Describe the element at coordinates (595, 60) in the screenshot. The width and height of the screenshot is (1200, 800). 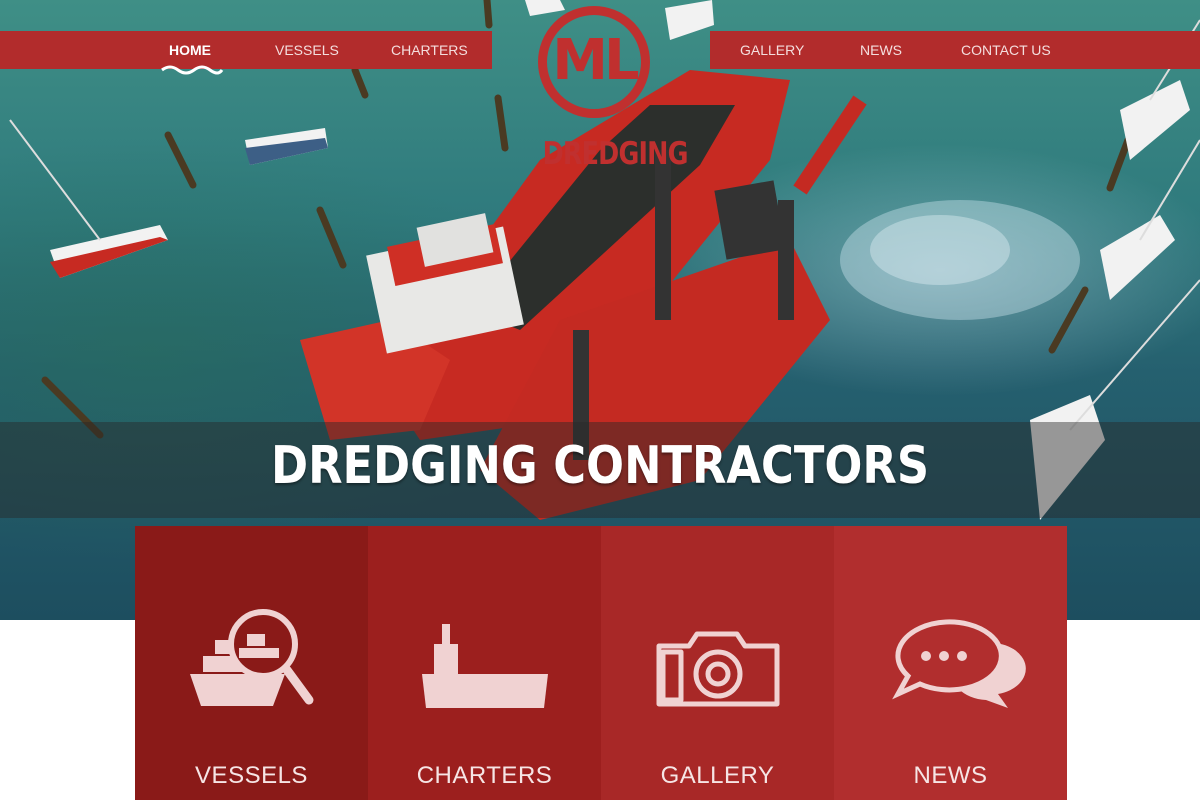
I see `logo-initials: ML` at that location.